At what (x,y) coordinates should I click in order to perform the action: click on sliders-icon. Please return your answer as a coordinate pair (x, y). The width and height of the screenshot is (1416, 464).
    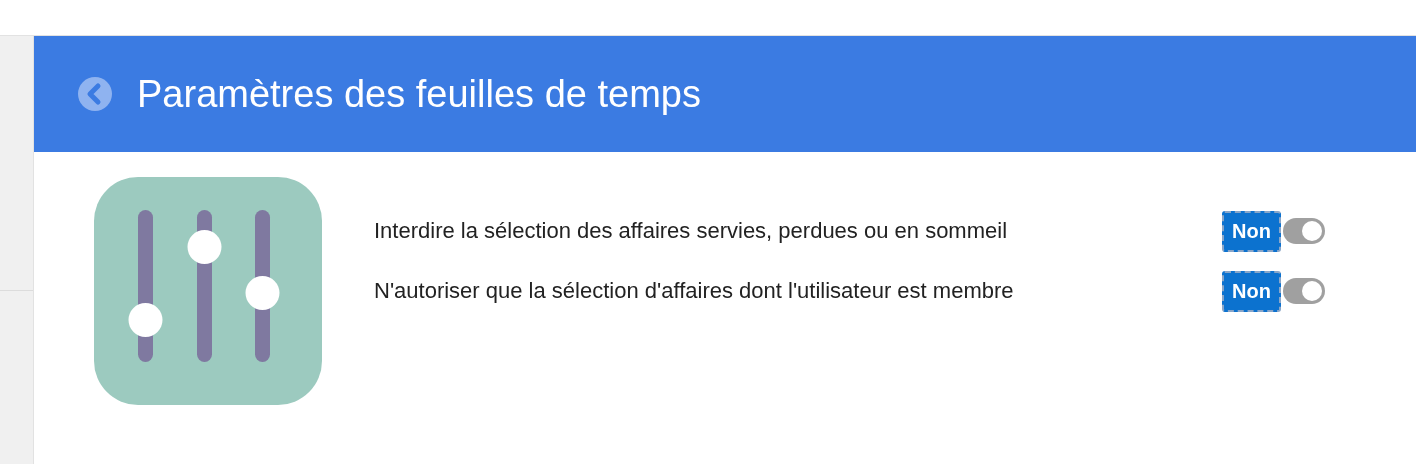
    Looking at the image, I should click on (208, 291).